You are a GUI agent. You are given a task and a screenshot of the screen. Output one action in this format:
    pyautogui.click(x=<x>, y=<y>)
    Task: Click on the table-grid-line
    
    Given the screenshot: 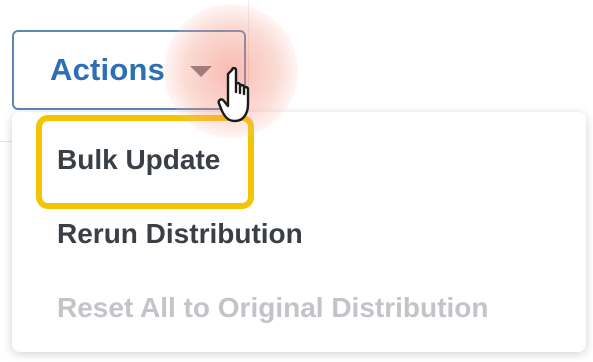 What is the action you would take?
    pyautogui.click(x=248, y=60)
    